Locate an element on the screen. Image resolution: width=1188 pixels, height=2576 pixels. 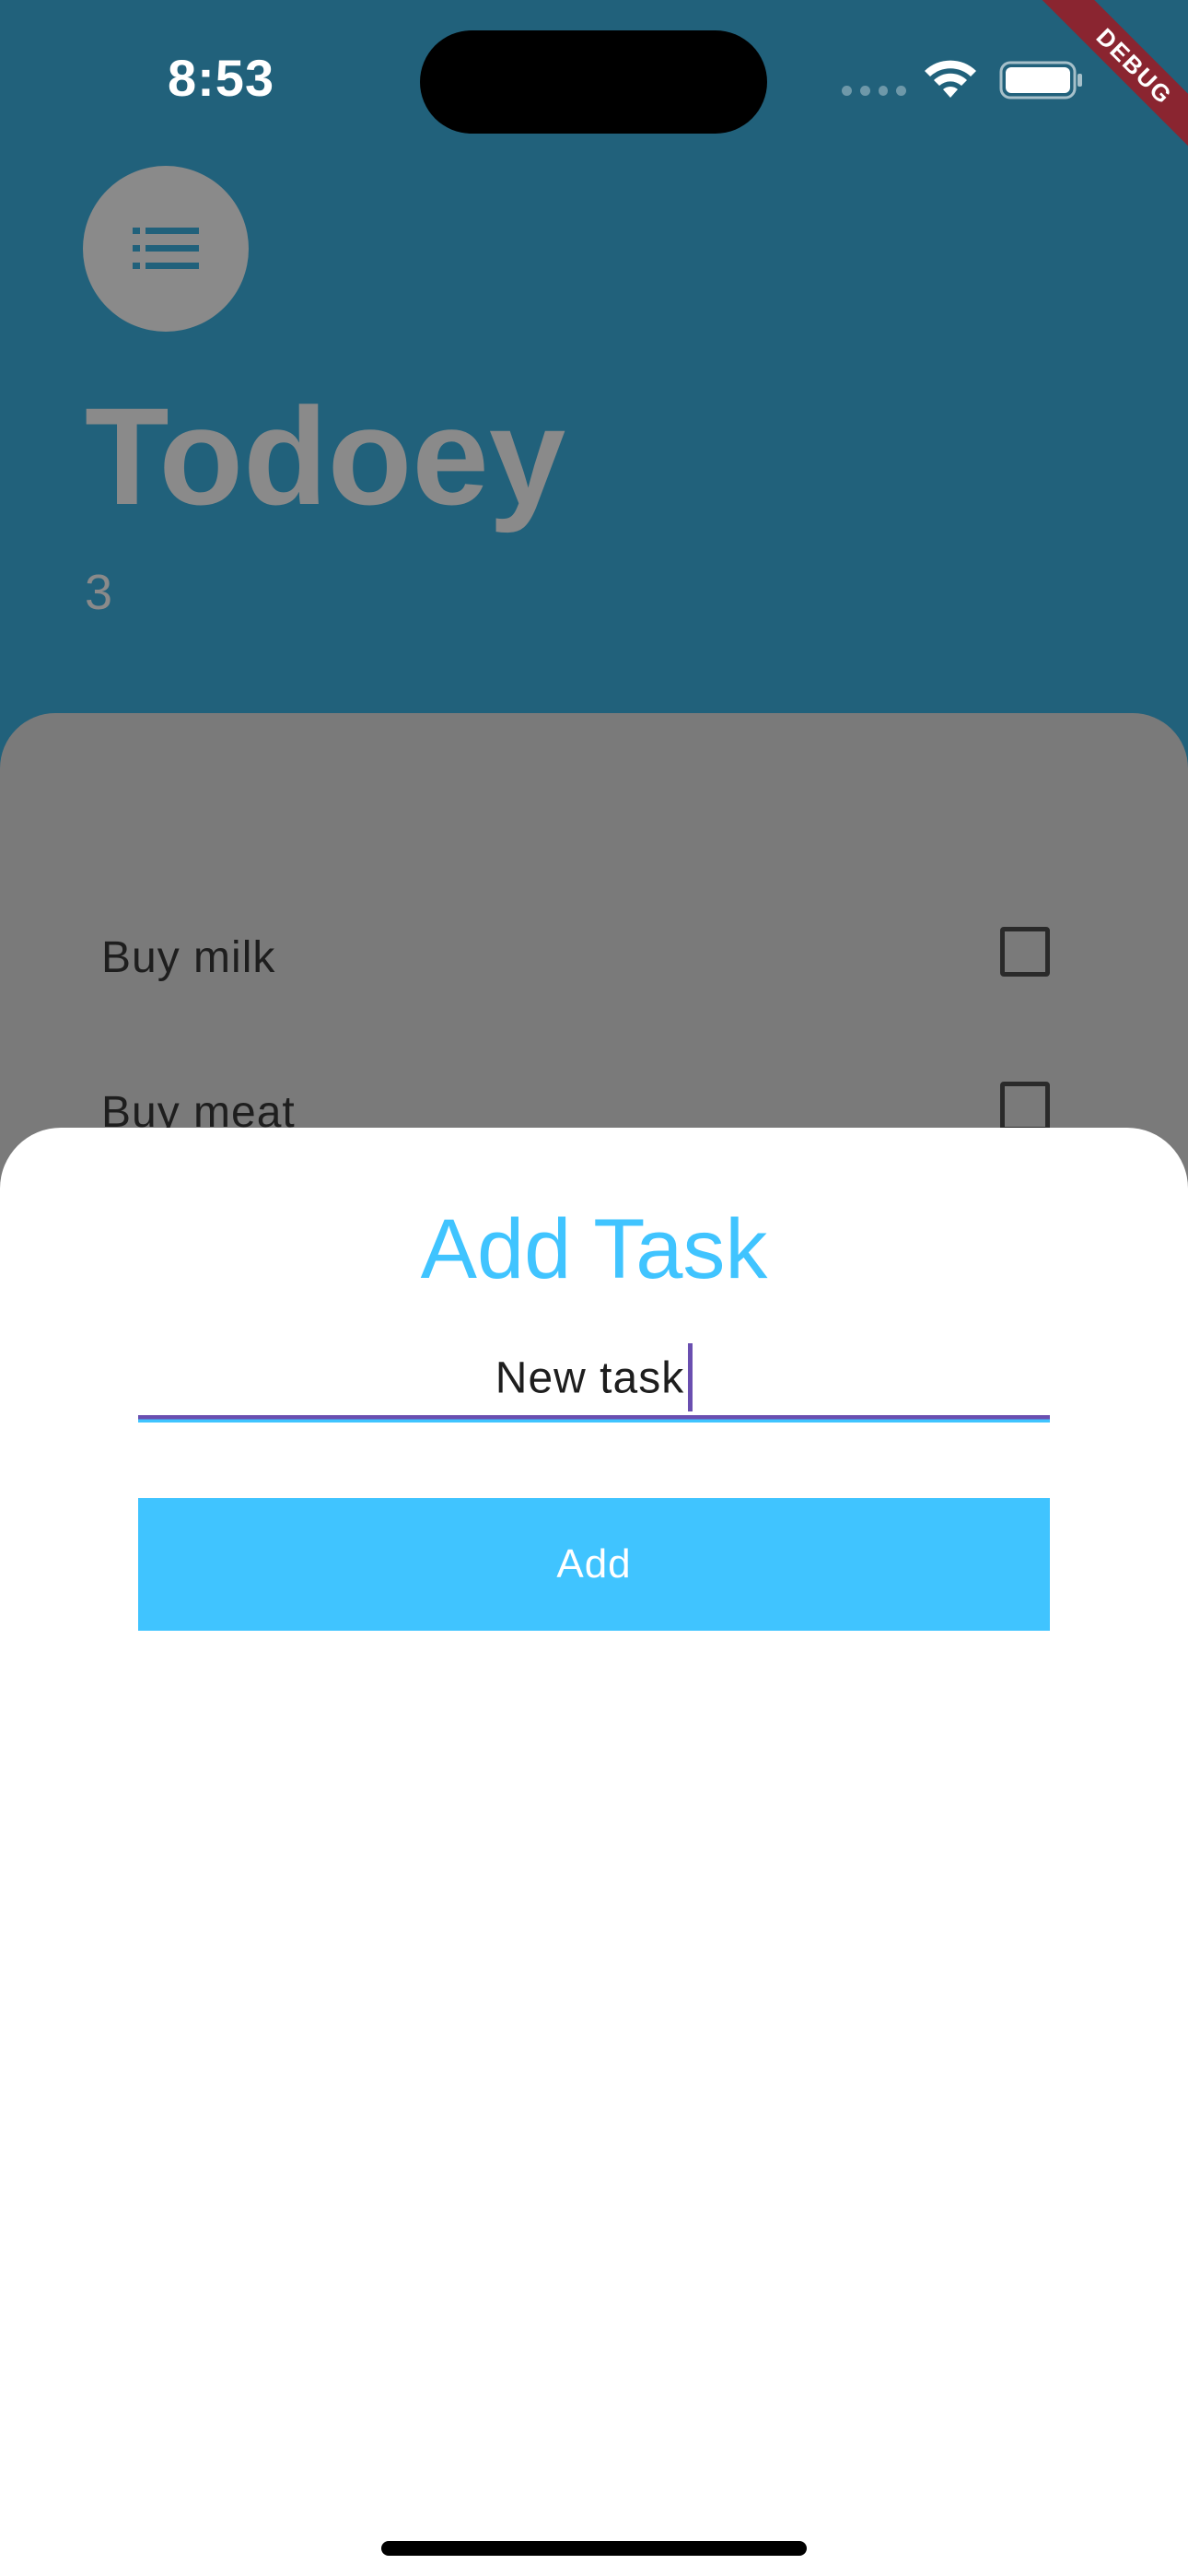
debug-banner: DEBUG is located at coordinates (1096, 92).